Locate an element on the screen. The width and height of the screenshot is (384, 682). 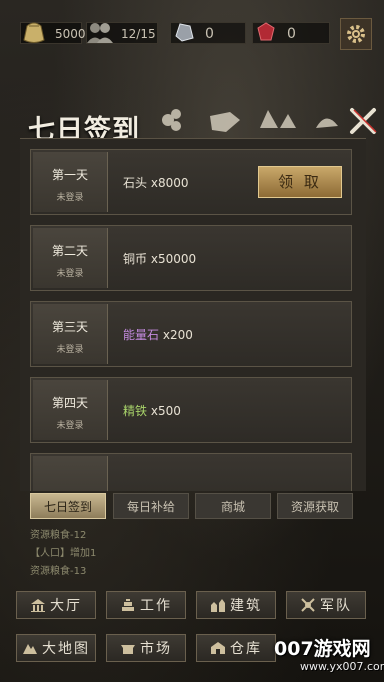
resource-population: 12/15 is located at coordinates (122, 33).